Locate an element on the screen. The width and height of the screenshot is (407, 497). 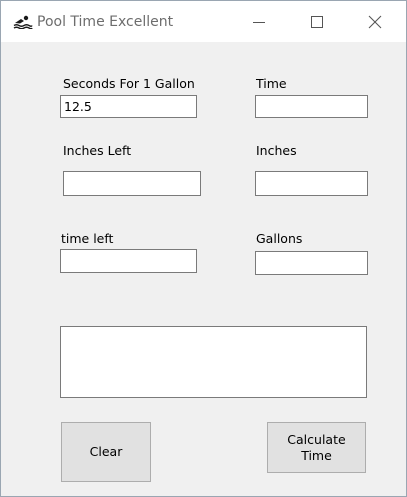
seconds-per-gallon-input is located at coordinates (128, 106).